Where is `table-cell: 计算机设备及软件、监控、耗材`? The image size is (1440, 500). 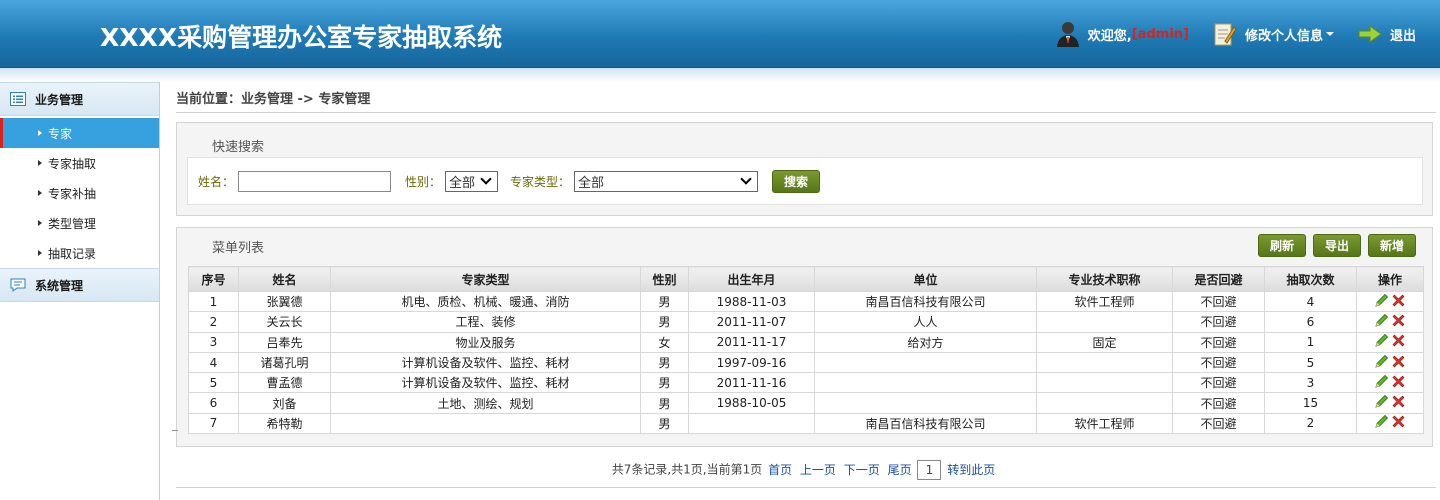 table-cell: 计算机设备及软件、监控、耗材 is located at coordinates (485, 383).